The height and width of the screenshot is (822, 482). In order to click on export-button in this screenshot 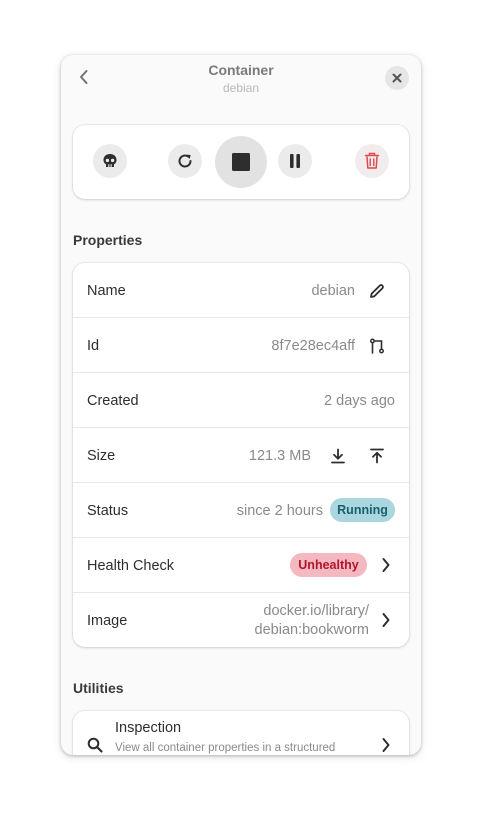, I will do `click(338, 456)`.